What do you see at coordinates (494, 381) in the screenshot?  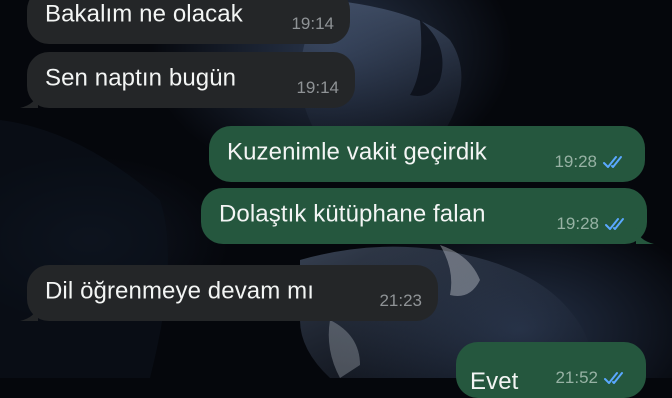 I see `message-text: Evet` at bounding box center [494, 381].